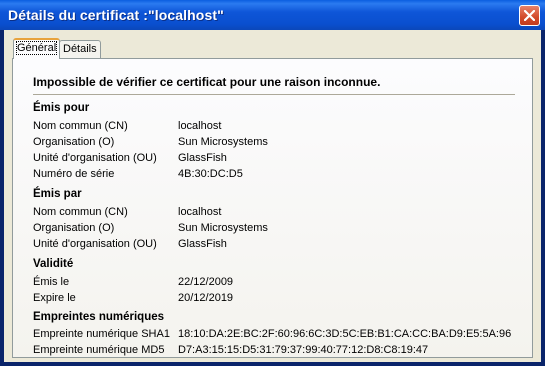 The height and width of the screenshot is (366, 545). I want to click on close-button, so click(529, 15).